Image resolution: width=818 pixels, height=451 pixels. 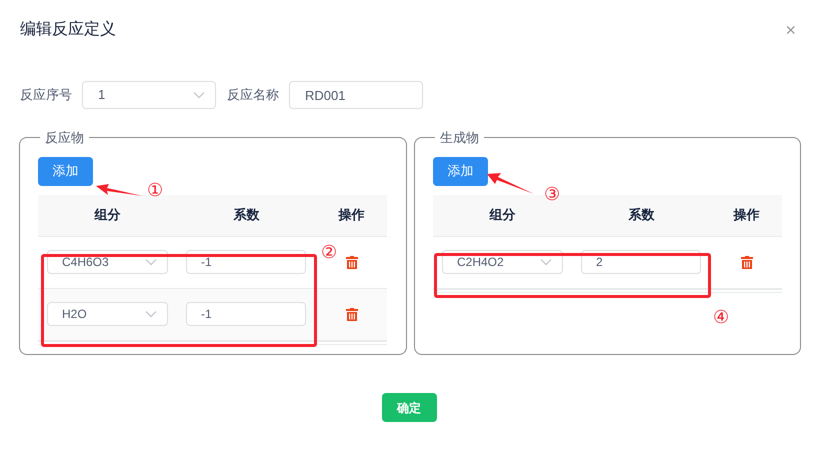 What do you see at coordinates (155, 189) in the screenshot?
I see `annotation-number: ①` at bounding box center [155, 189].